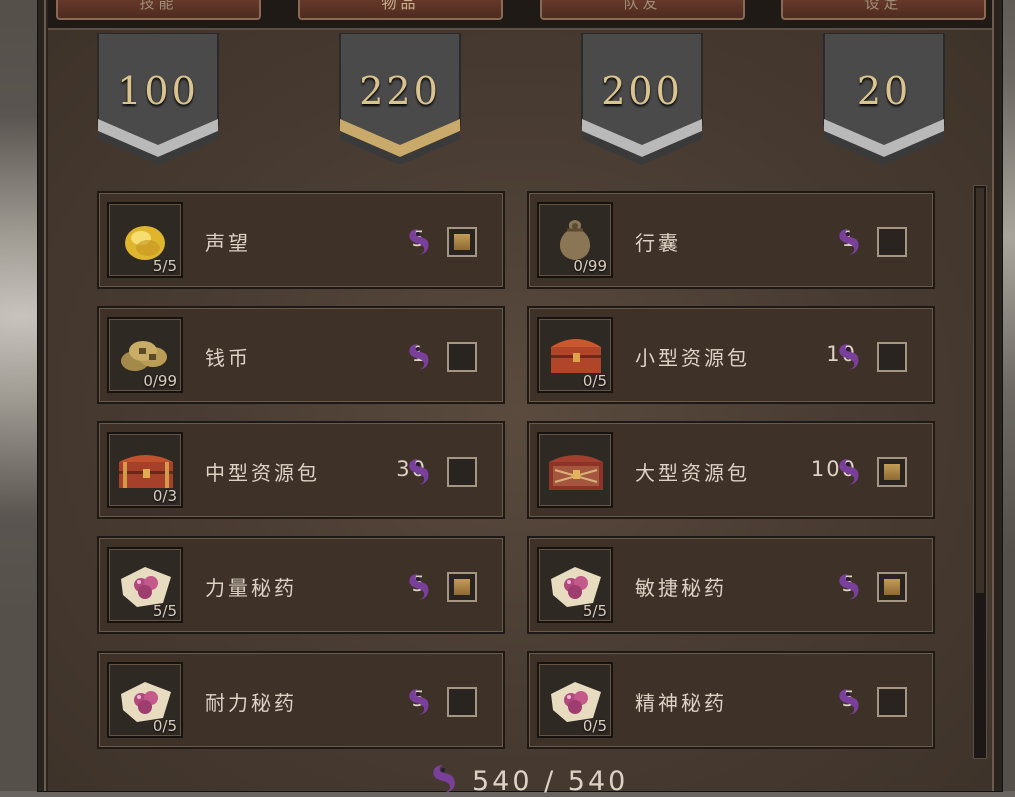  What do you see at coordinates (884, 91) in the screenshot?
I see `banner-value: 20` at bounding box center [884, 91].